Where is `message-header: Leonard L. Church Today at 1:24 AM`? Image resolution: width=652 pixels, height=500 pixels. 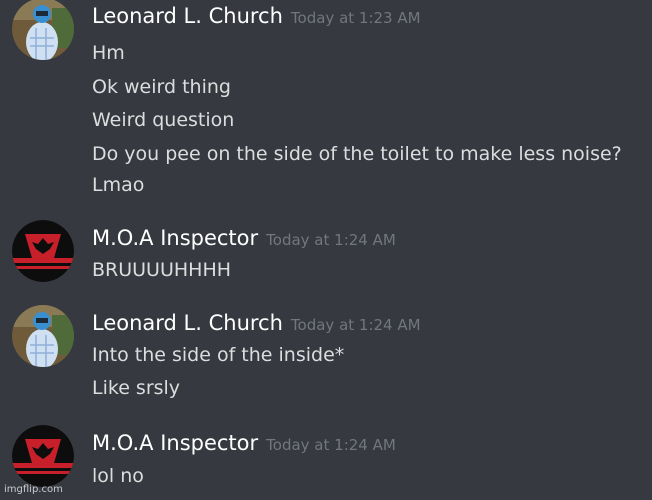
message-header: Leonard L. Church Today at 1:24 AM is located at coordinates (256, 323).